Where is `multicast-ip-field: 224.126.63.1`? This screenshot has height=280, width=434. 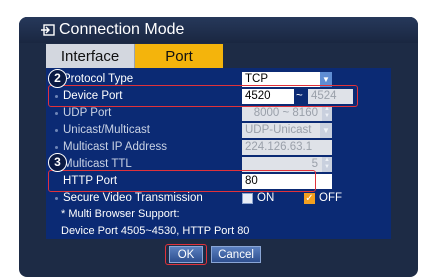
multicast-ip-field: 224.126.63.1 is located at coordinates (287, 147).